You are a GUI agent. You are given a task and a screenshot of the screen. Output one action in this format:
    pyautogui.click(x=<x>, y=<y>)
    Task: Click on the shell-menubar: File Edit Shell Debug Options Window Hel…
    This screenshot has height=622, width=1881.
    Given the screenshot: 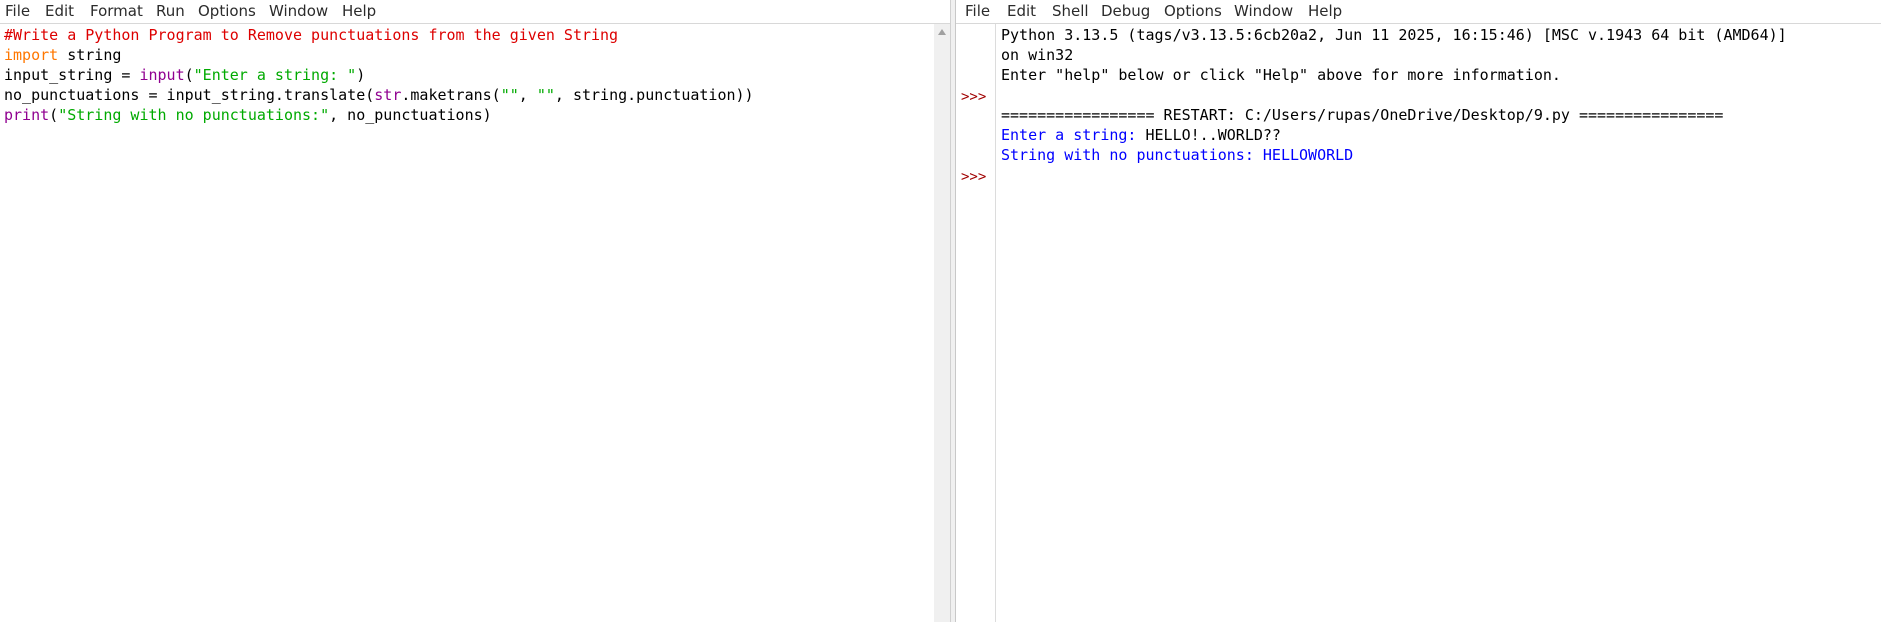 What is the action you would take?
    pyautogui.click(x=1418, y=12)
    